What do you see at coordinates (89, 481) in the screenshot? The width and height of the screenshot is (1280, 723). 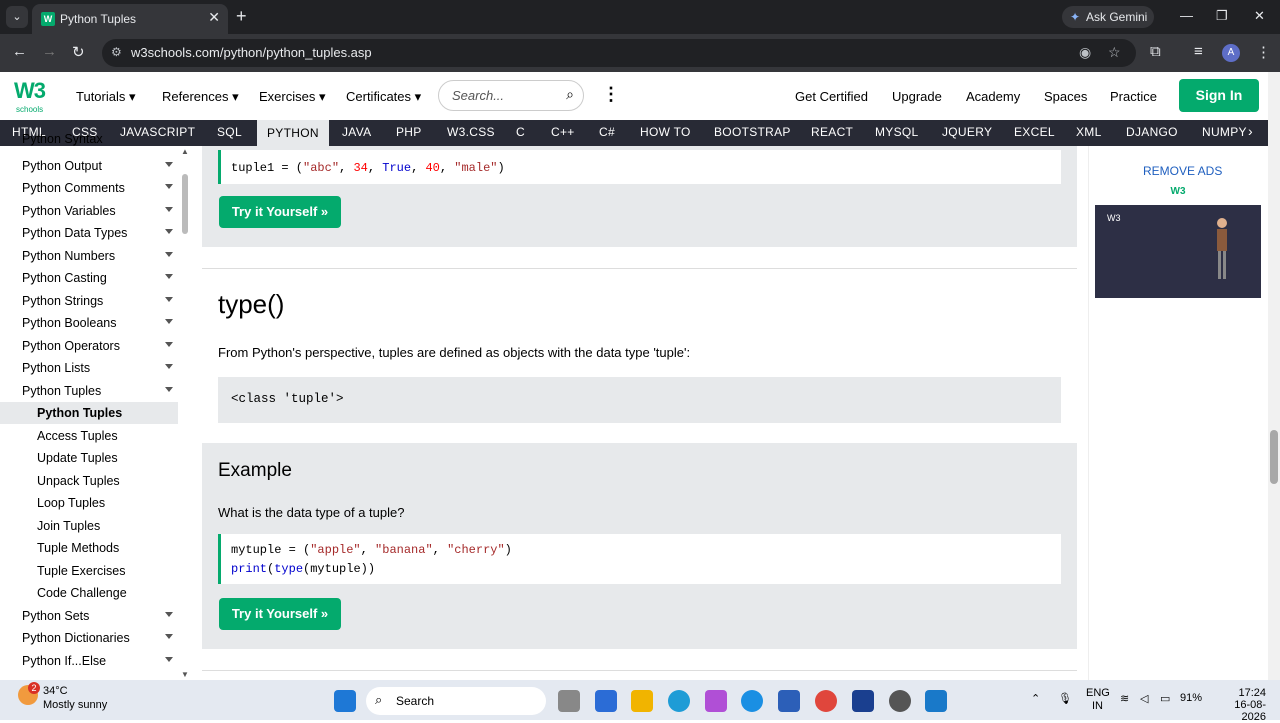 I see `sidebar-subitem-unpack-tuples: Unpack Tuples` at bounding box center [89, 481].